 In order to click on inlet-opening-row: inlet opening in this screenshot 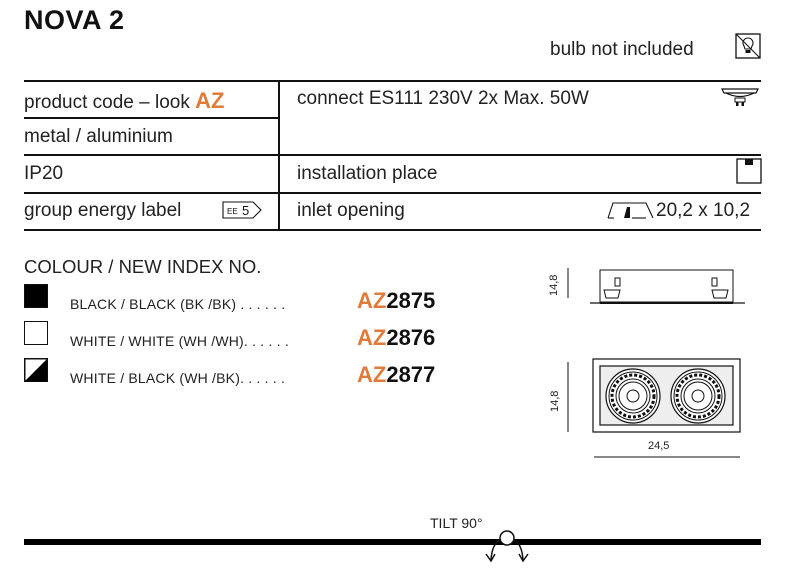, I will do `click(351, 210)`.